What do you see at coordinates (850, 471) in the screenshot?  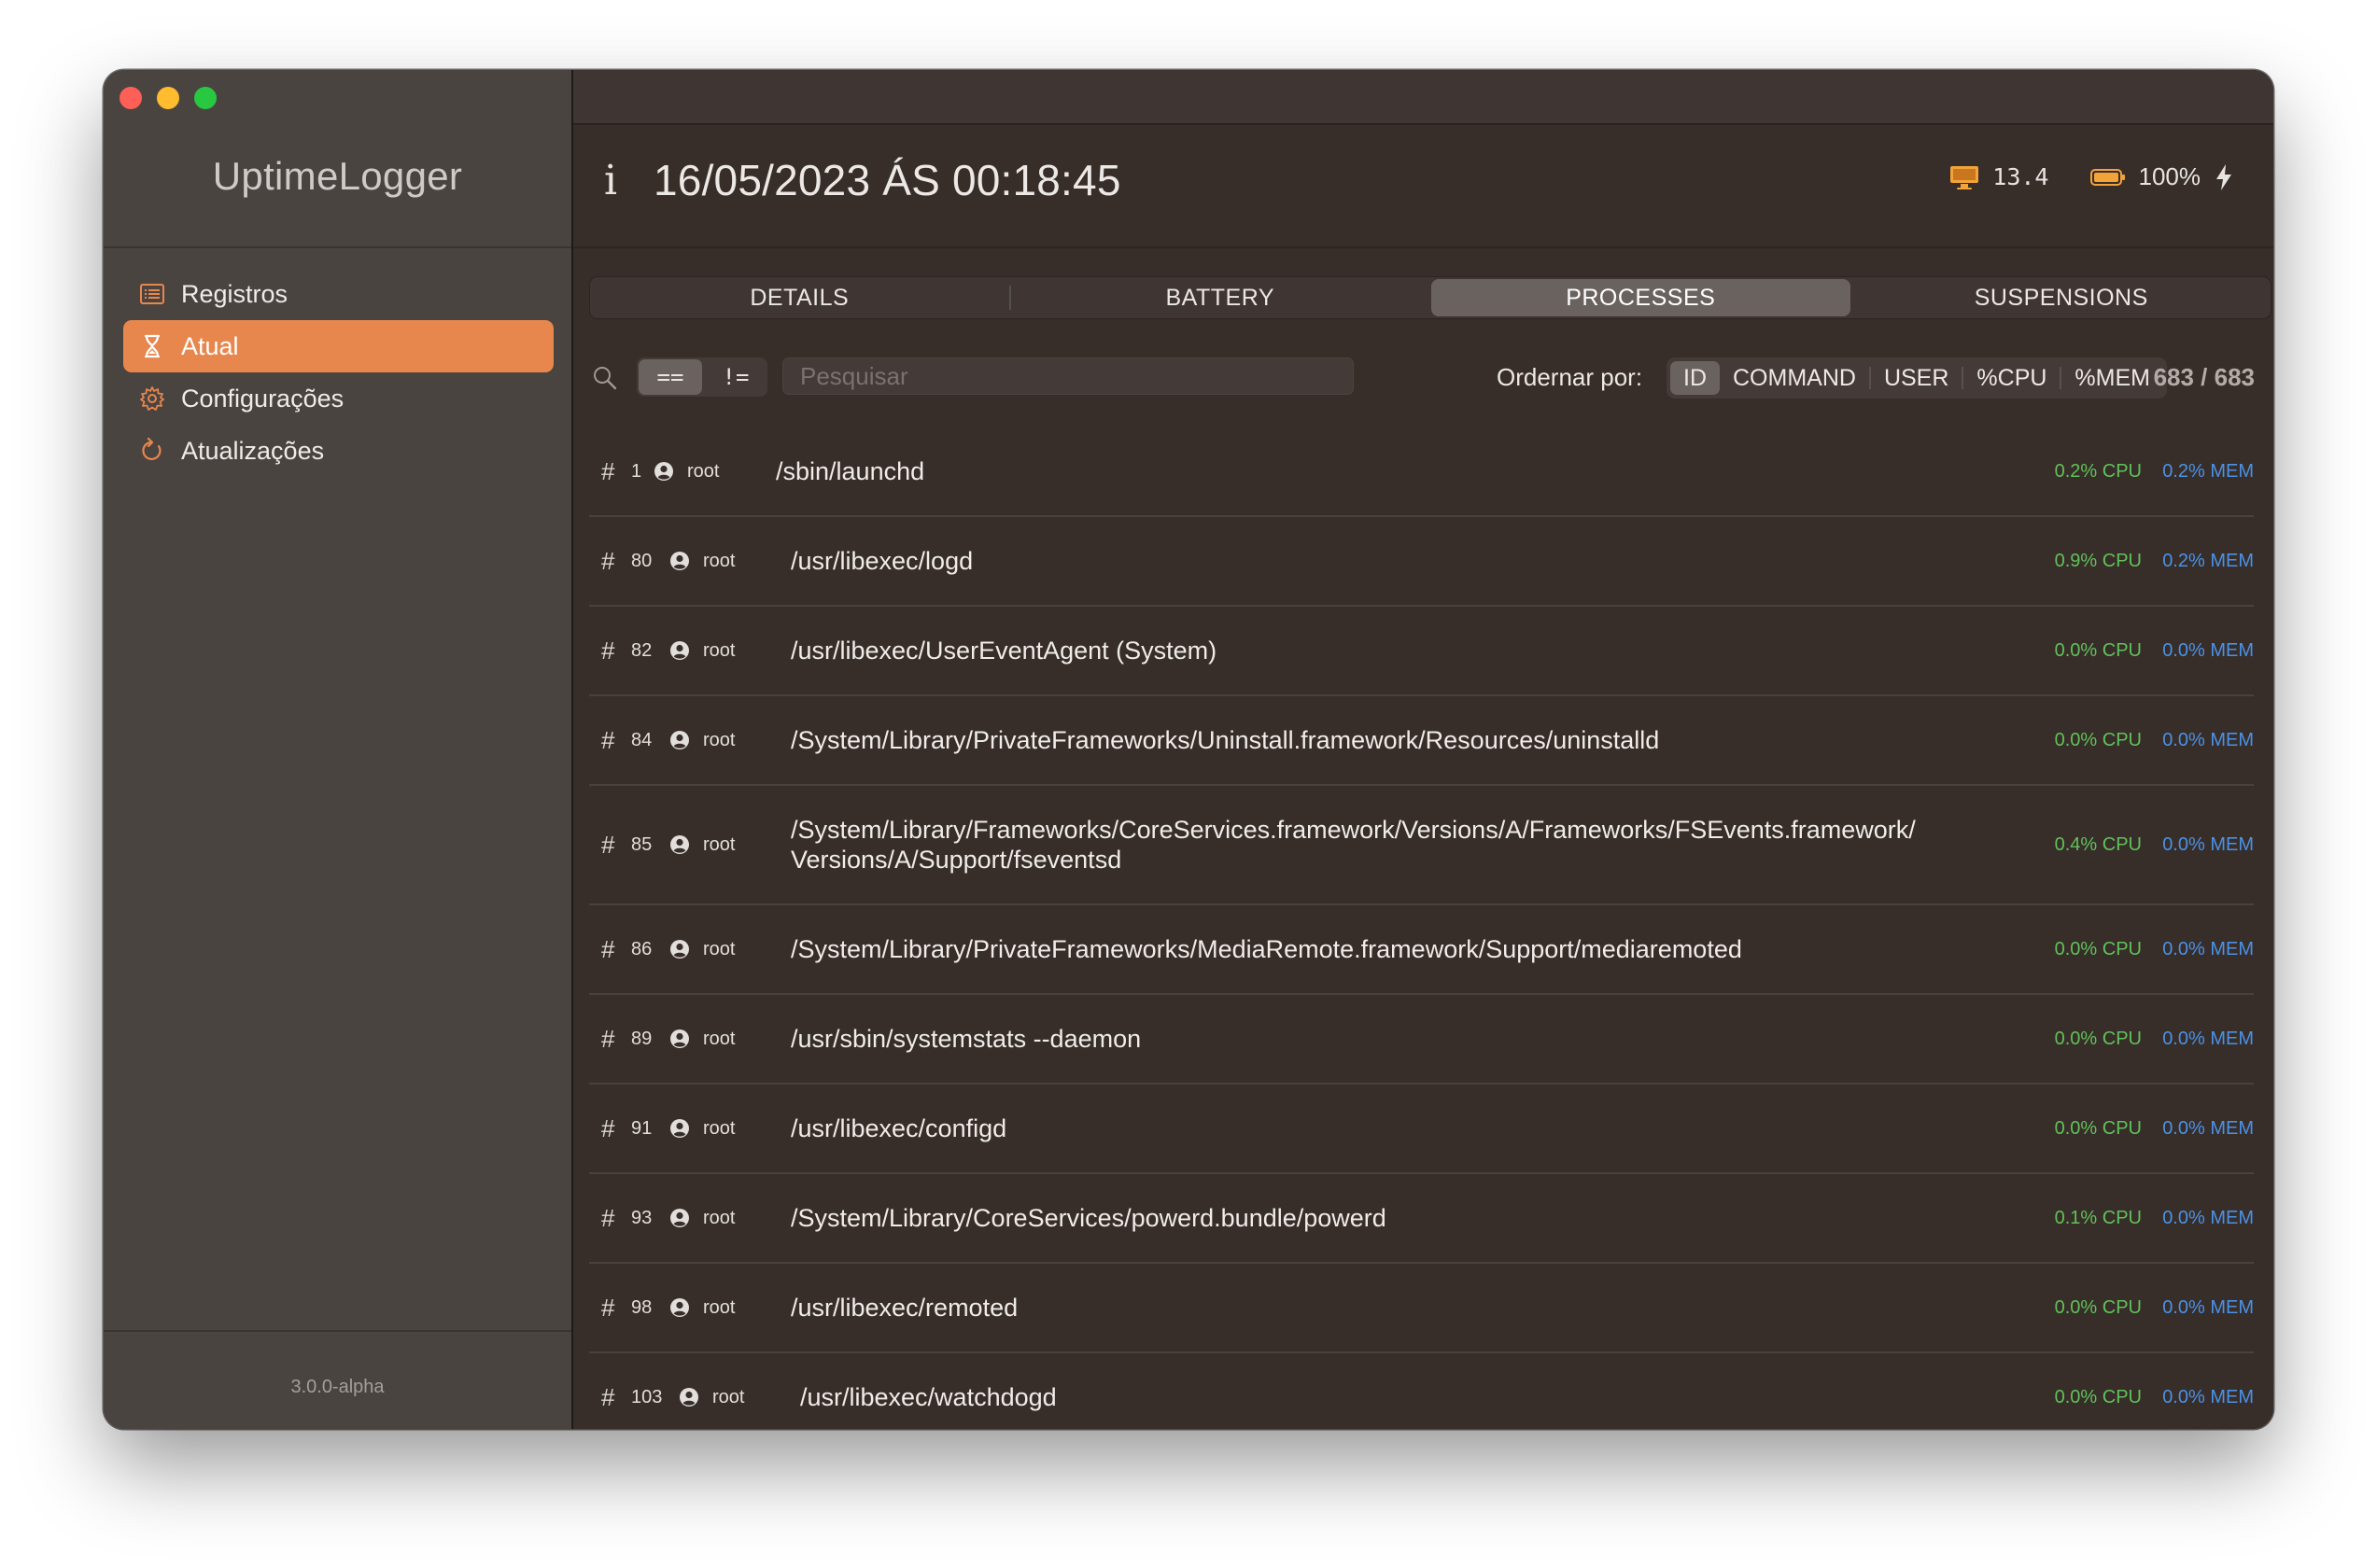 I see `process-command-line: /sbin/launchd` at bounding box center [850, 471].